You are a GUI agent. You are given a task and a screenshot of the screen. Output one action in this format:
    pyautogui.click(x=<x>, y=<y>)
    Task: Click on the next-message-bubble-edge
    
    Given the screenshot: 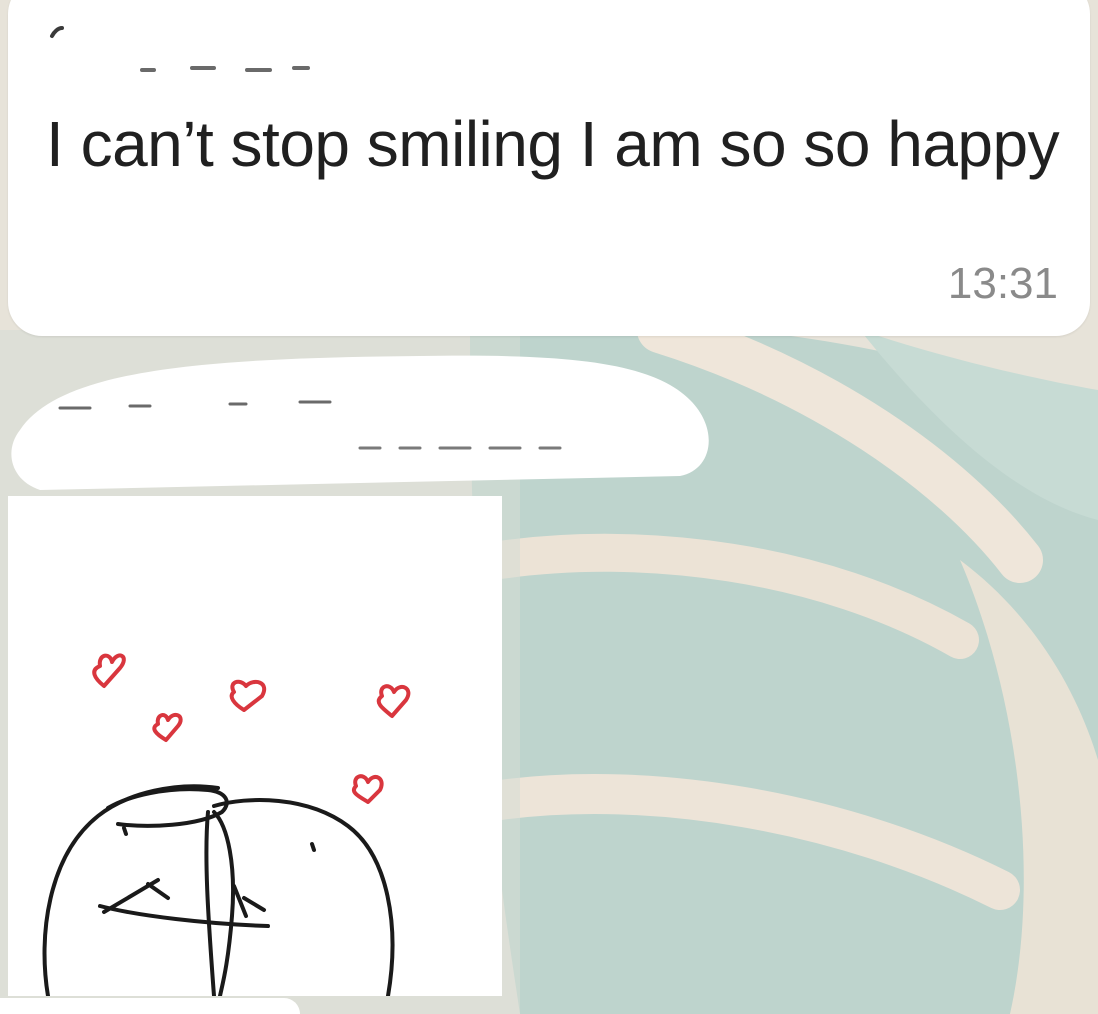 What is the action you would take?
    pyautogui.click(x=150, y=1006)
    